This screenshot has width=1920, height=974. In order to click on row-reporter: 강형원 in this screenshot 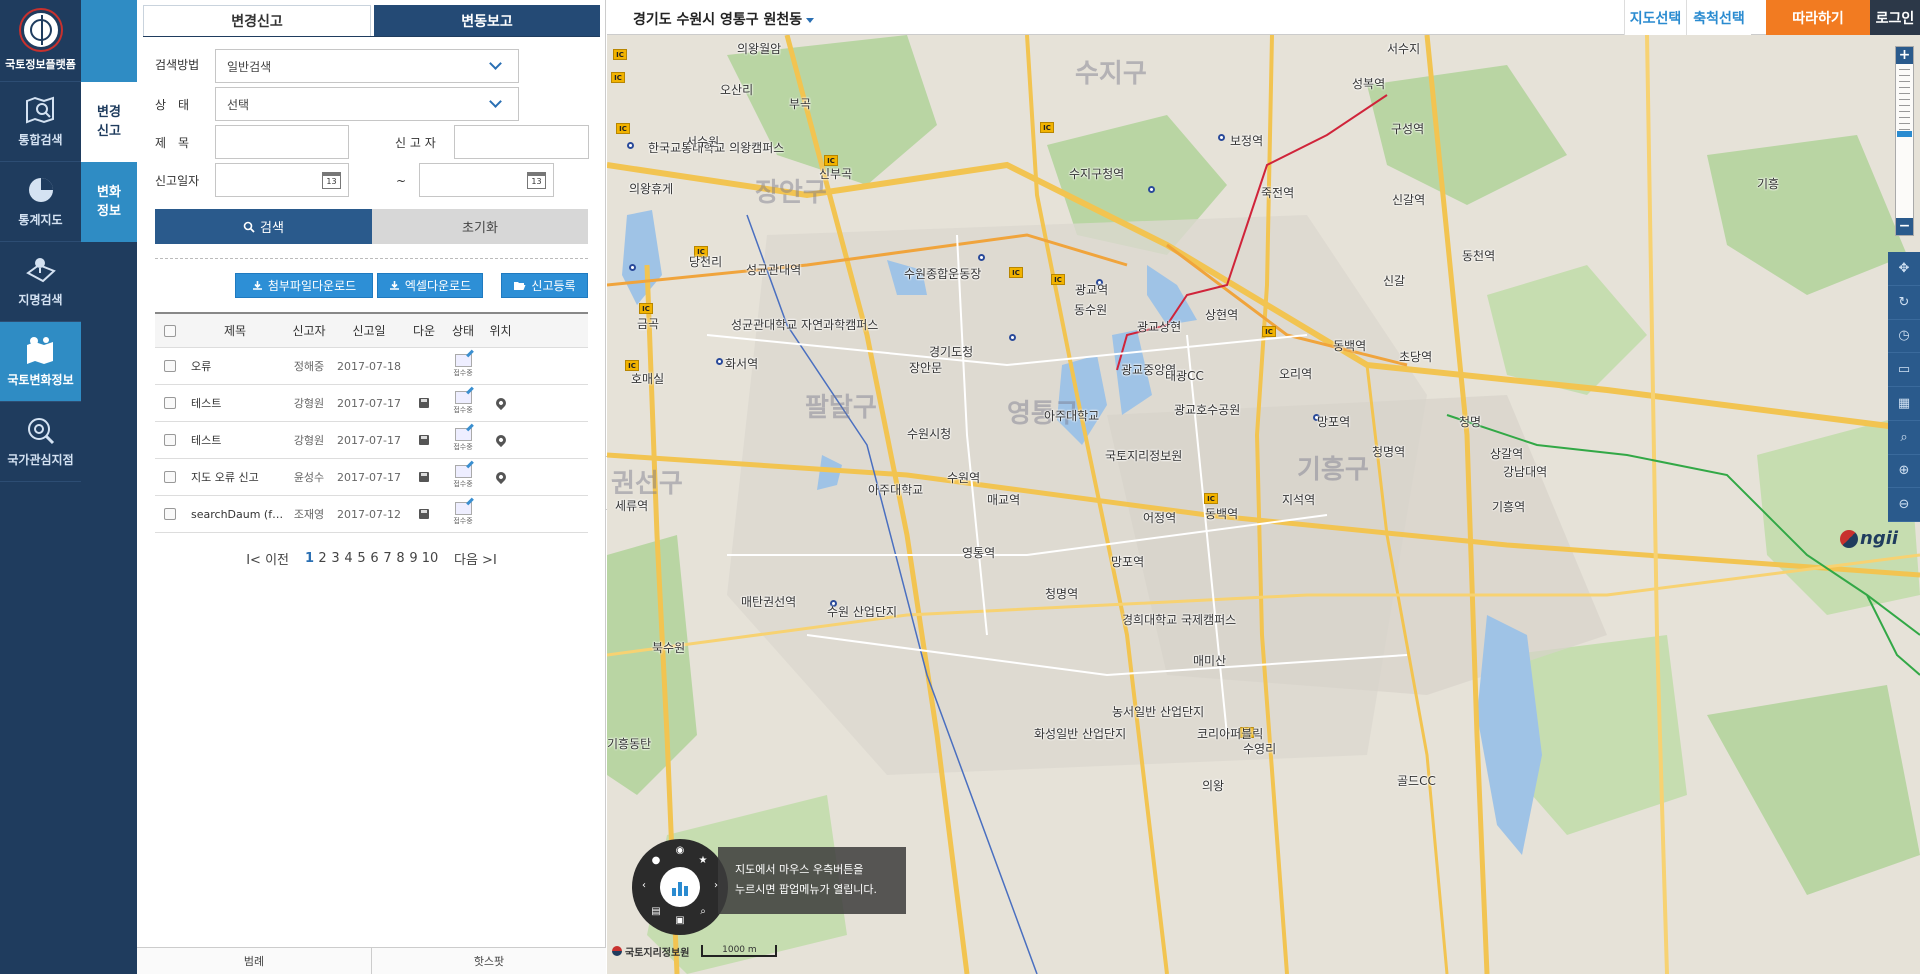, I will do `click(309, 440)`.